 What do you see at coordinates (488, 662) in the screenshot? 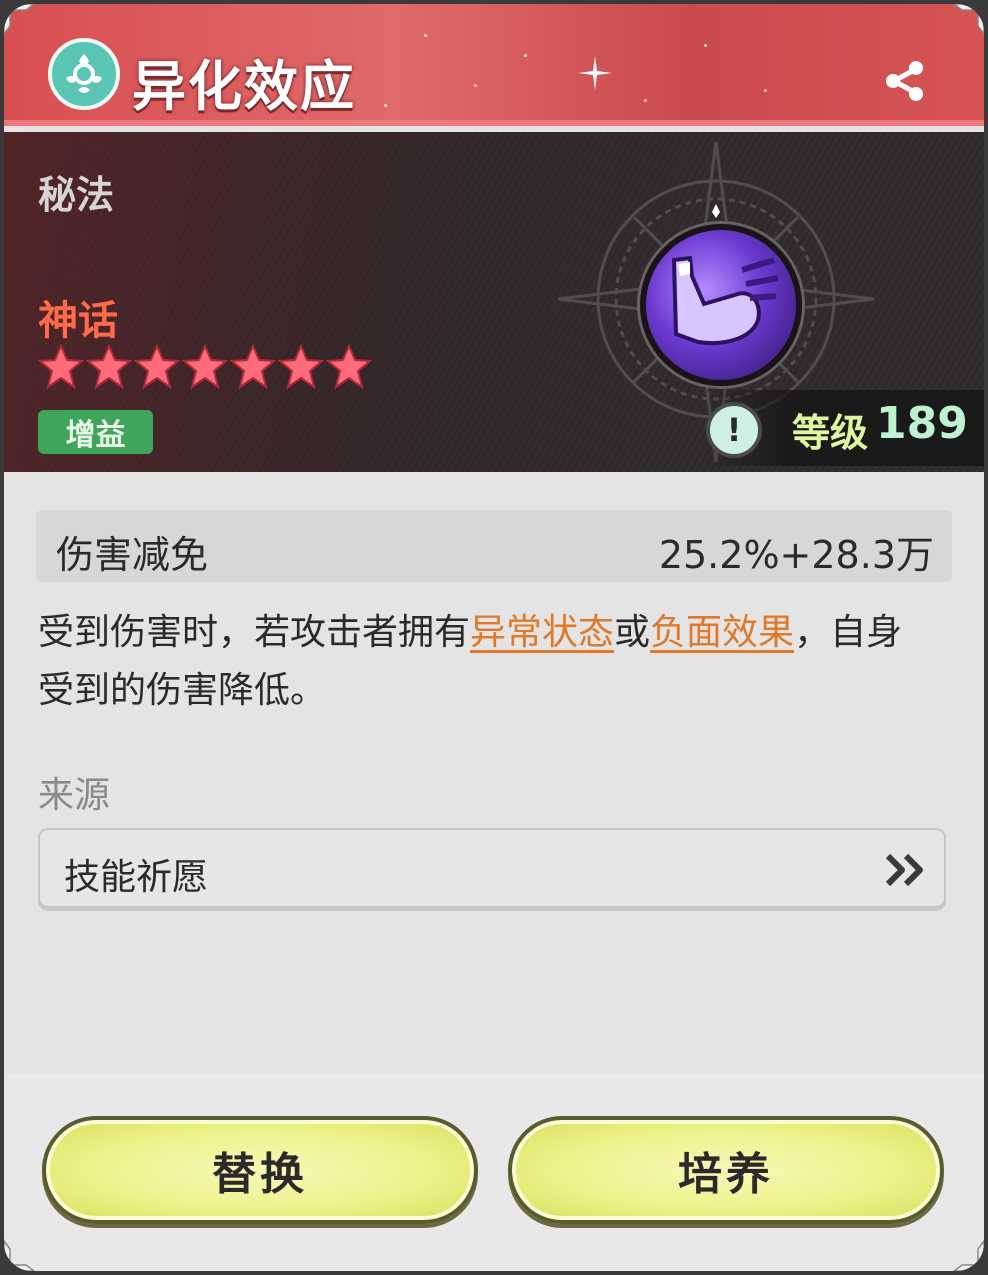
I see `skill-description: 受到伤害时，若攻击者拥有异常状态或负面效果，自身受到的伤害降低。` at bounding box center [488, 662].